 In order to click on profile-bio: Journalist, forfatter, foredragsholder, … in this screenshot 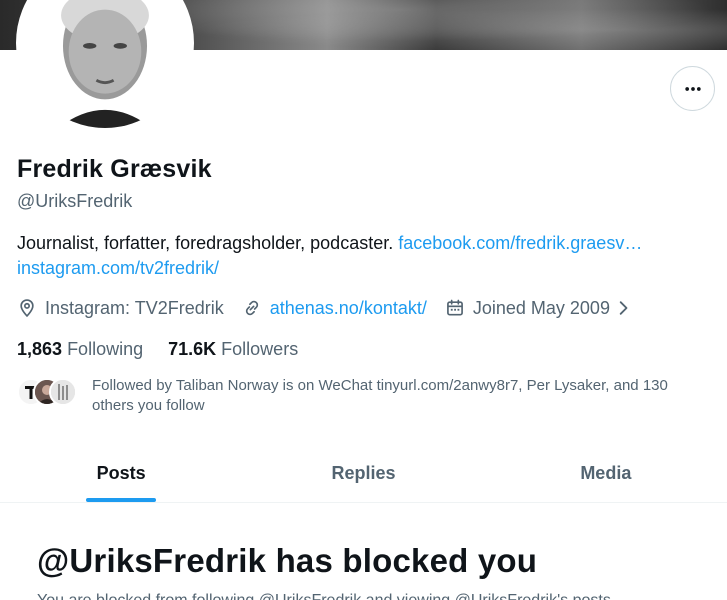, I will do `click(362, 256)`.